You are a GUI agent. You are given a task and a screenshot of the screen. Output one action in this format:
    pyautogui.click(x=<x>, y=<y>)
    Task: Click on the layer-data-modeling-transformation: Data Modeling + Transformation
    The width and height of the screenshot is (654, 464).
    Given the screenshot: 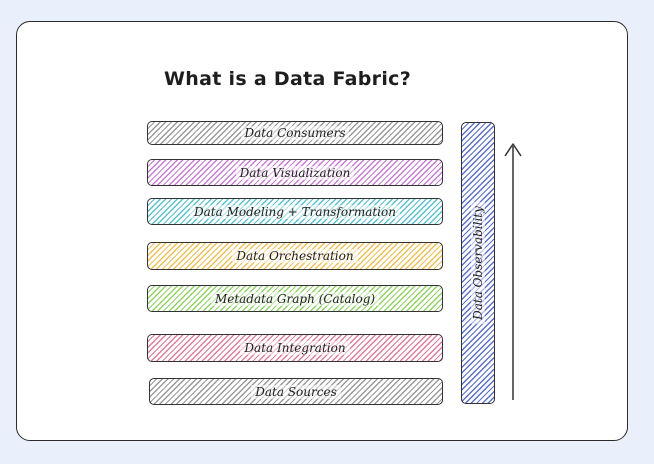 What is the action you would take?
    pyautogui.click(x=295, y=211)
    